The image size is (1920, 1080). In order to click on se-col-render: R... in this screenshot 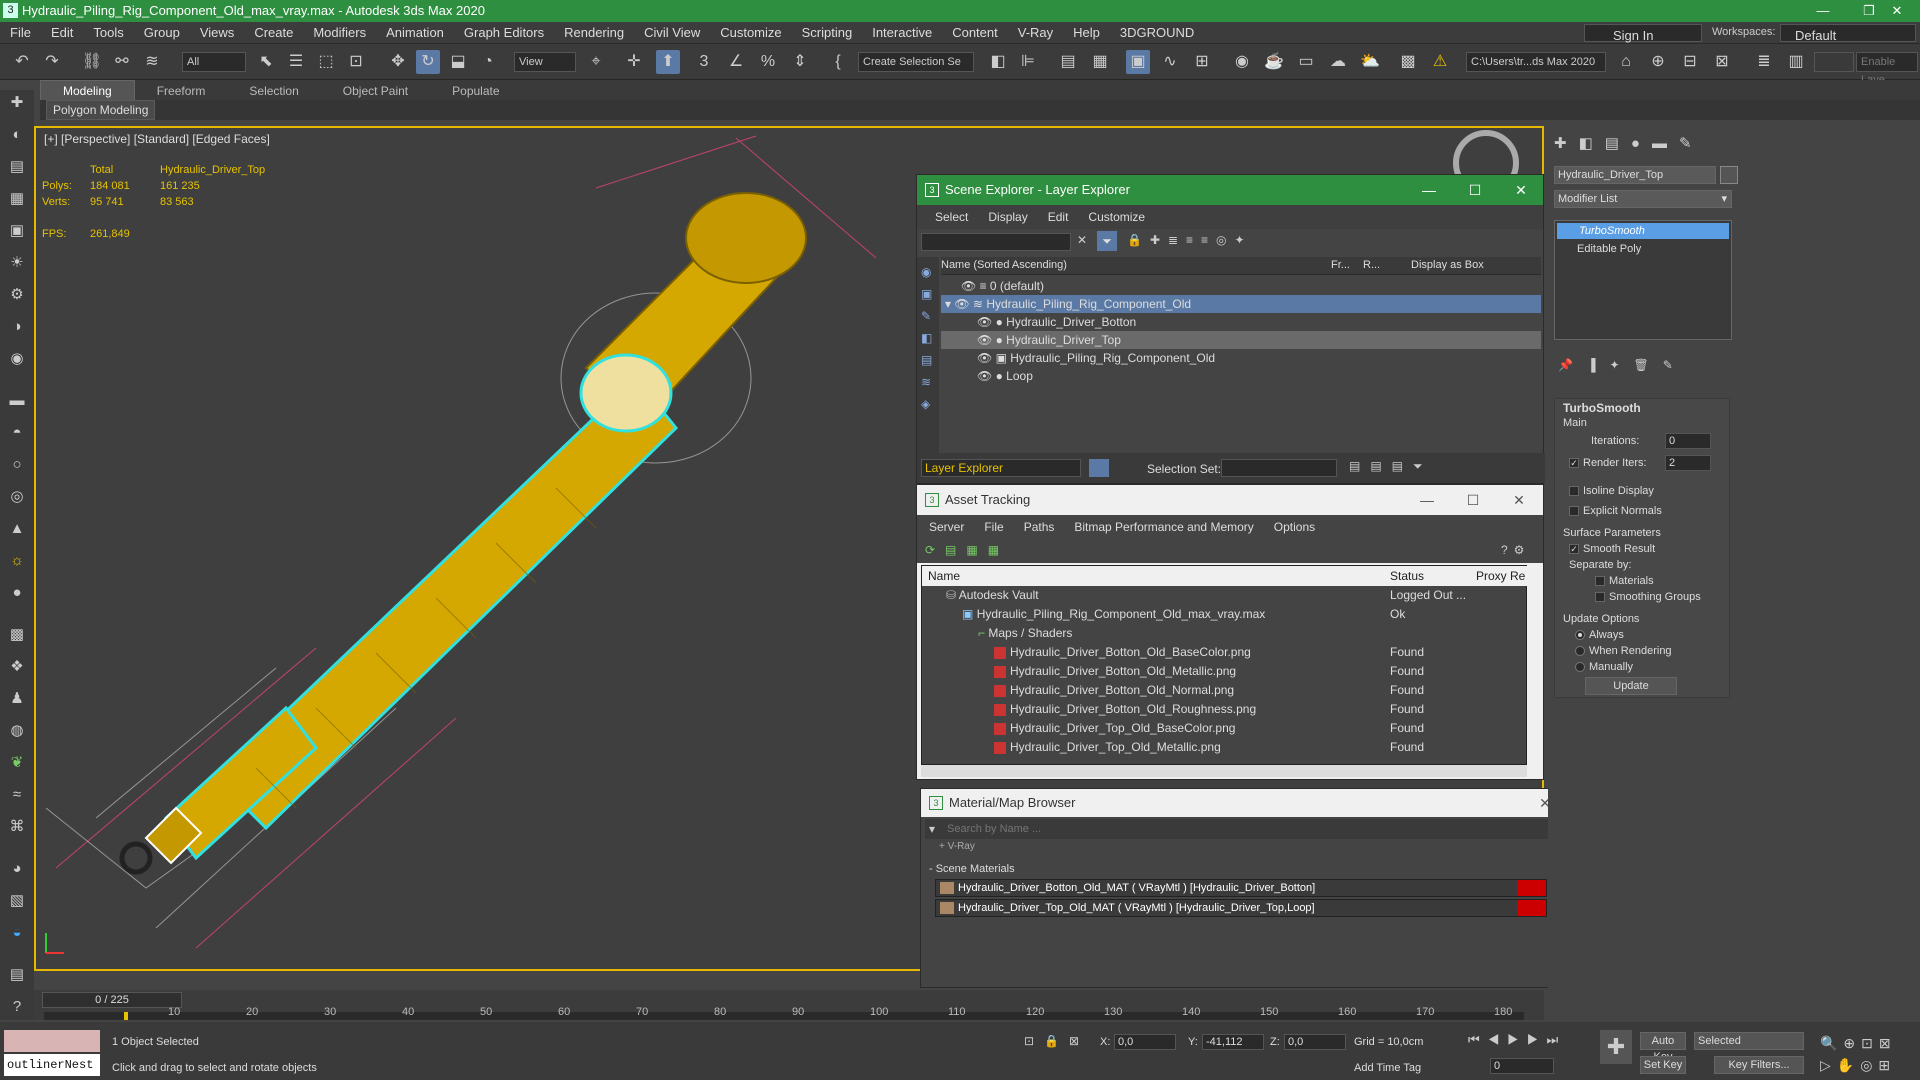, I will do `click(1371, 265)`.